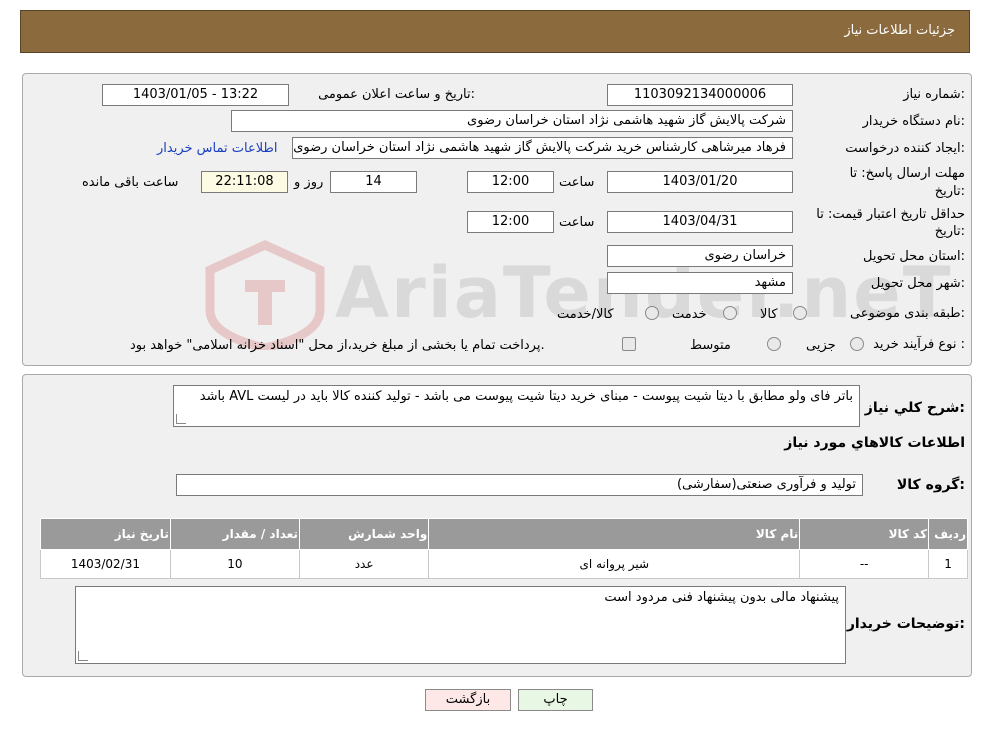 This screenshot has height=733, width=985. What do you see at coordinates (510, 222) in the screenshot?
I see `price-time-field: 12:00` at bounding box center [510, 222].